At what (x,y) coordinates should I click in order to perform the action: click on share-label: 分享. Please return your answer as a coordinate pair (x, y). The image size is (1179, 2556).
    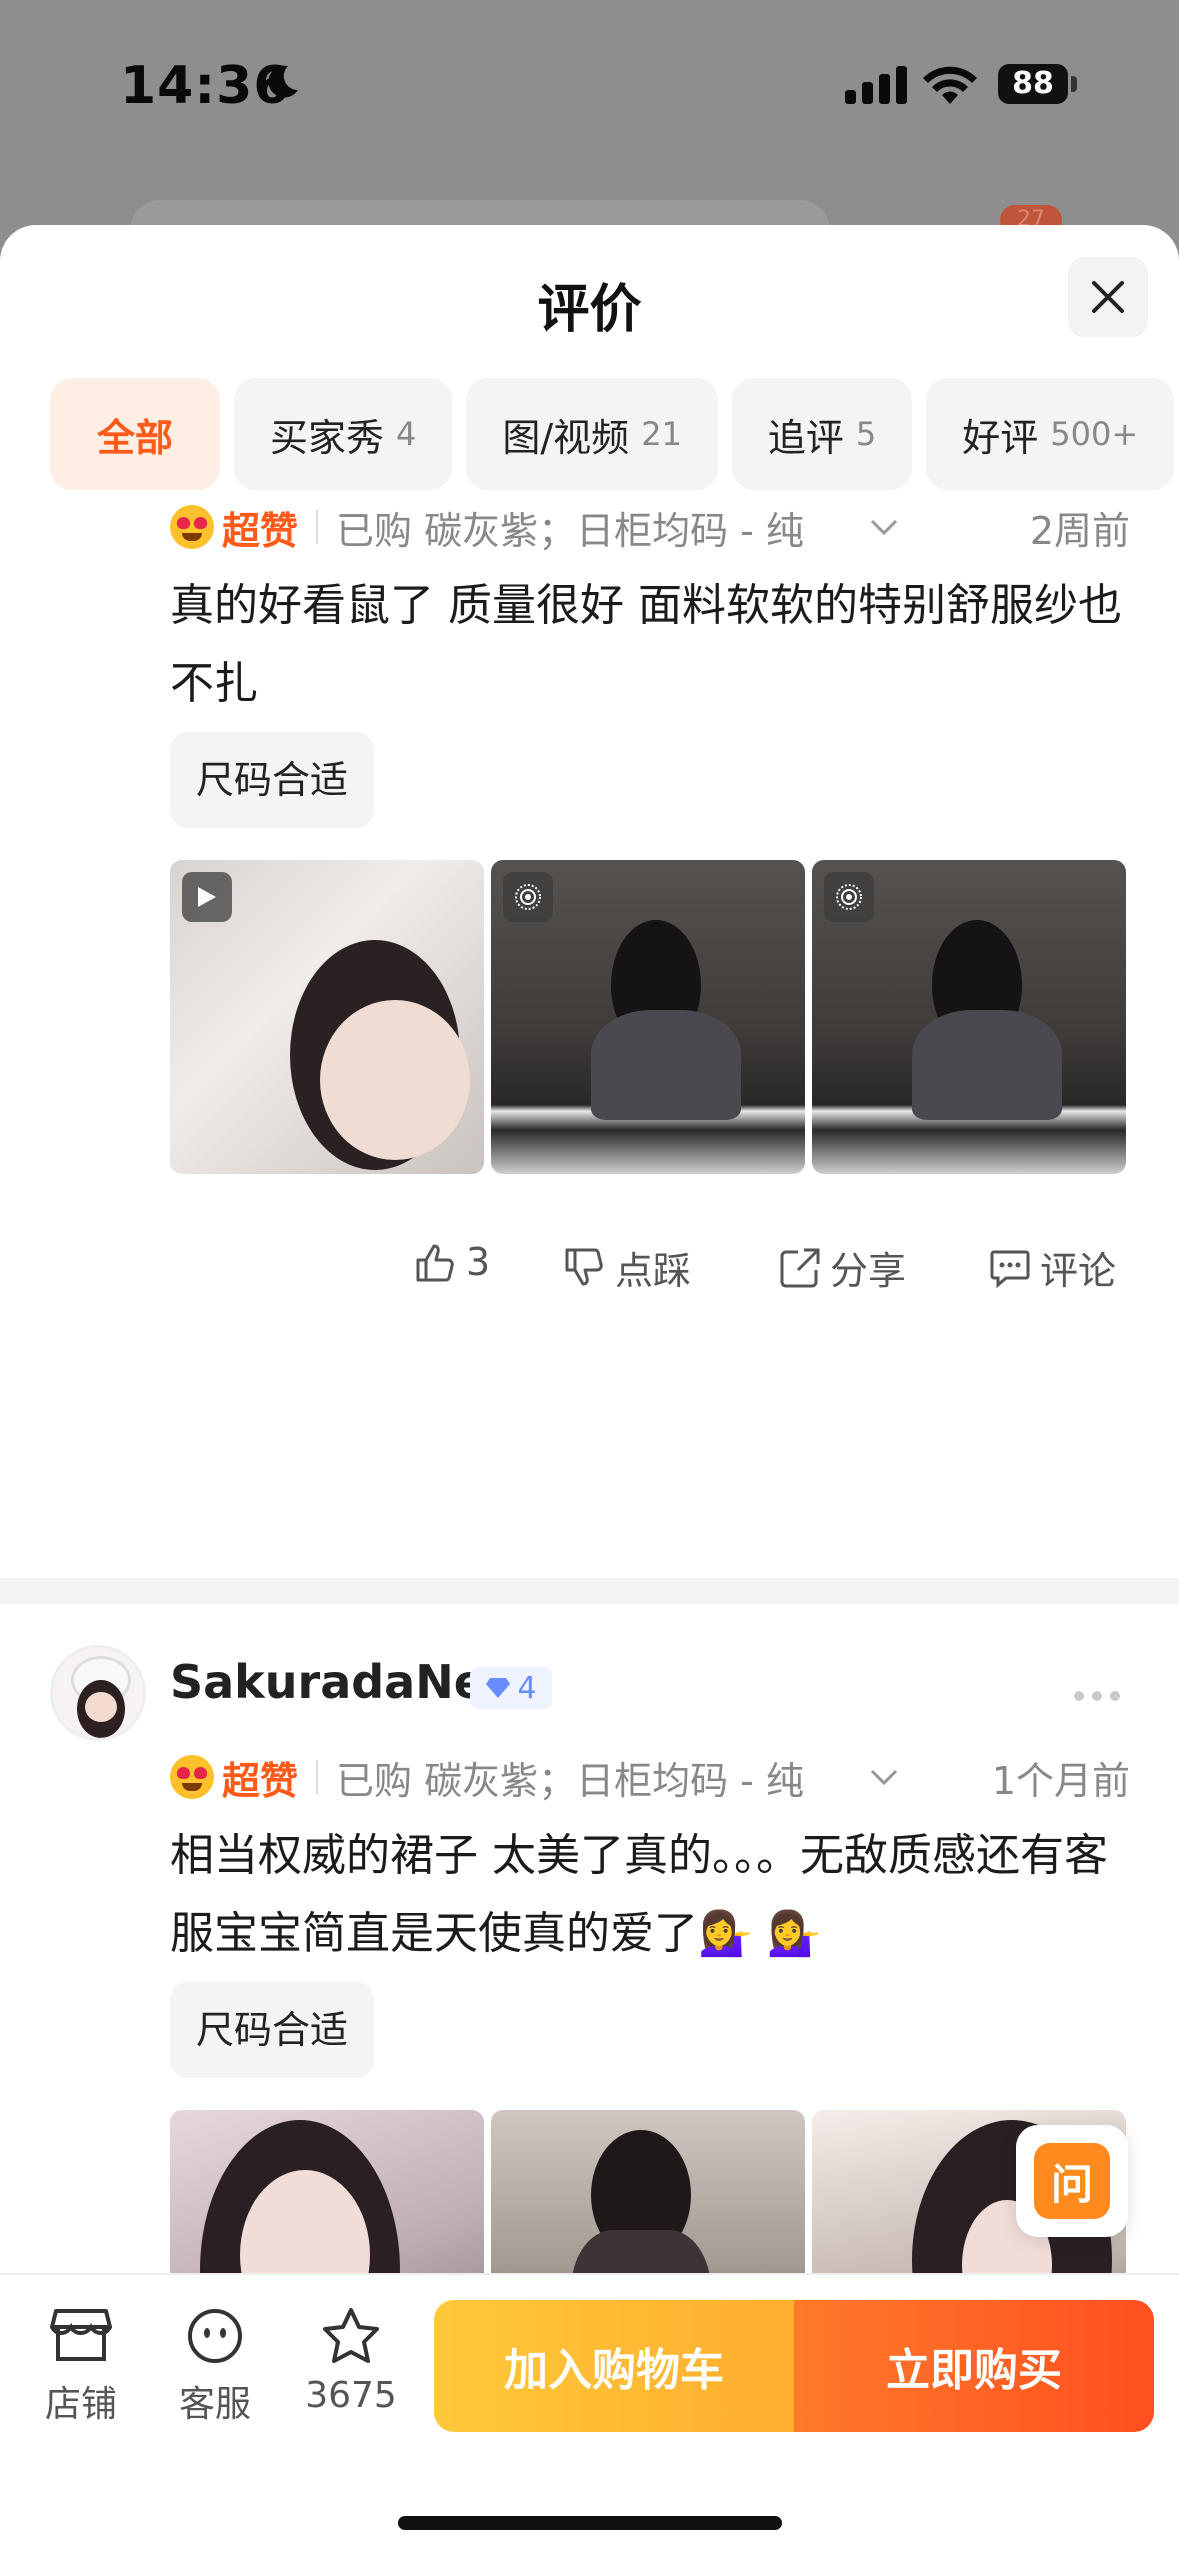
    Looking at the image, I should click on (868, 1271).